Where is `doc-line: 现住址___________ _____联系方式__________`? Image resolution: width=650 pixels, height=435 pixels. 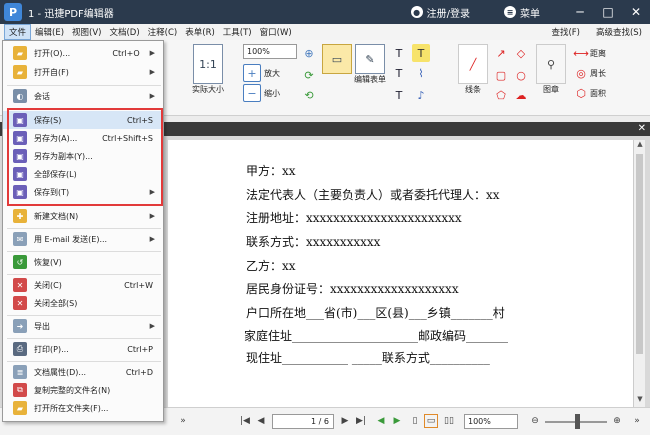
doc-line: 现住址___________ _____联系方式__________ is located at coordinates (368, 358).